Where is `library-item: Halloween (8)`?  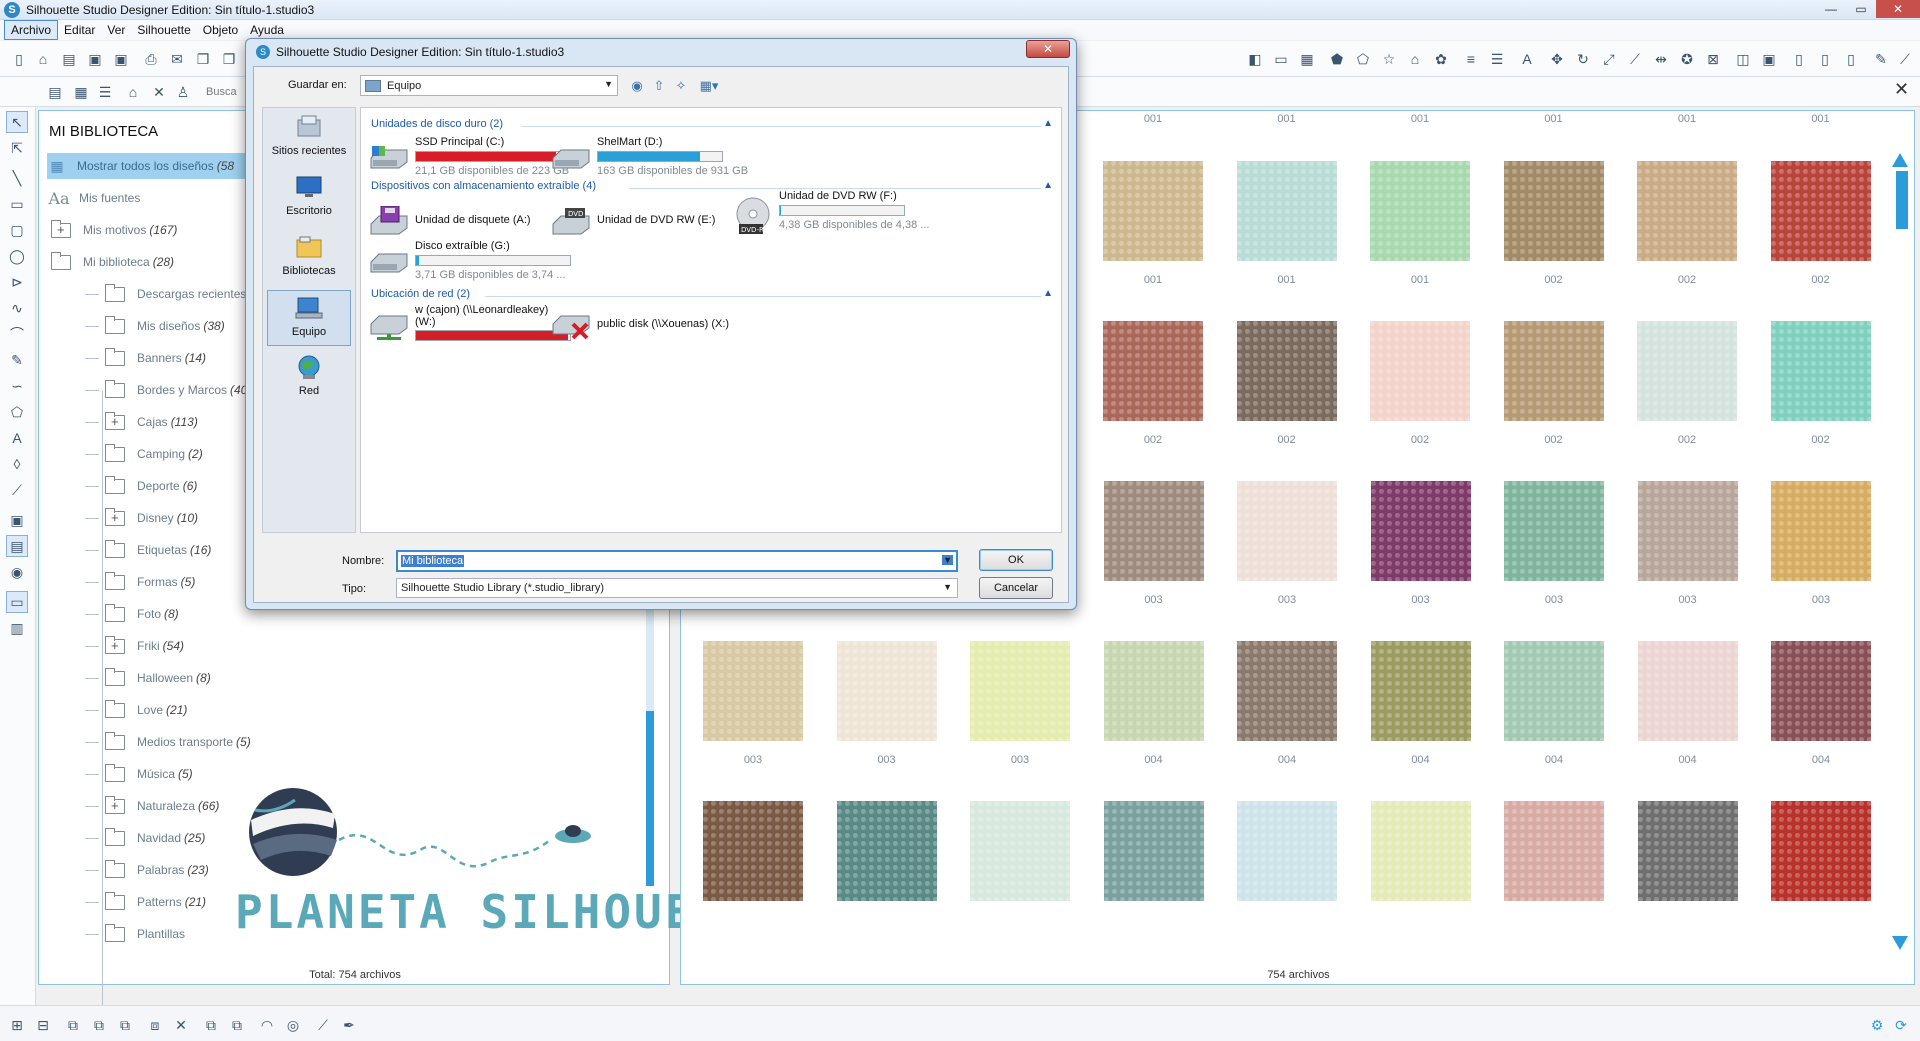
library-item: Halloween (8) is located at coordinates (148, 678).